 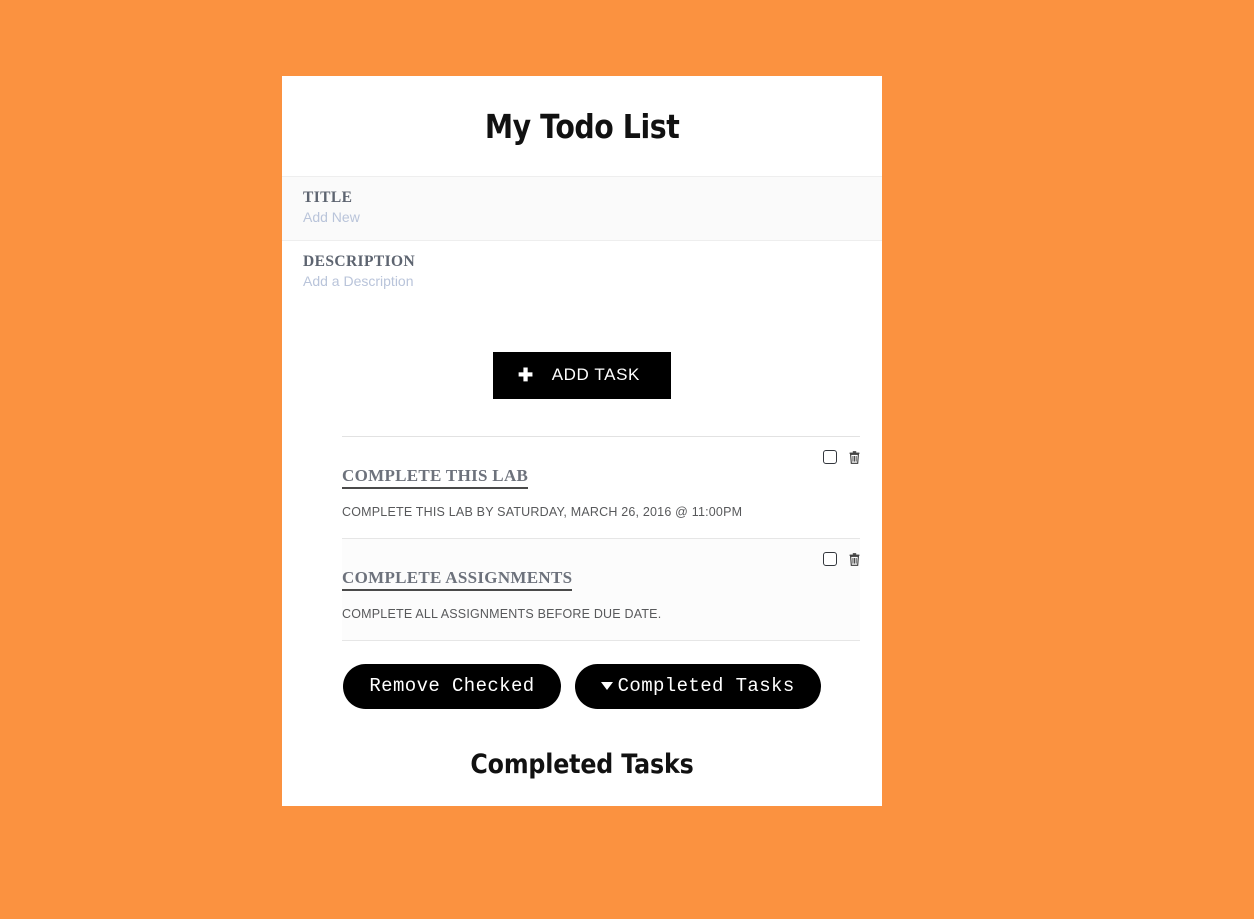 What do you see at coordinates (435, 477) in the screenshot?
I see `task-title: COMPLETE THIS LAB` at bounding box center [435, 477].